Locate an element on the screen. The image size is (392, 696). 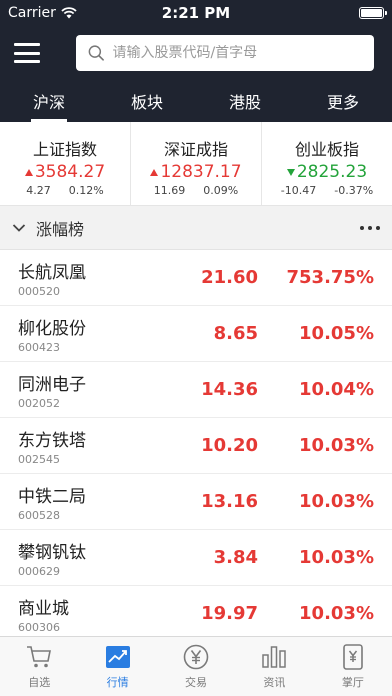
stock-name: 东方铁塔 is located at coordinates (52, 440).